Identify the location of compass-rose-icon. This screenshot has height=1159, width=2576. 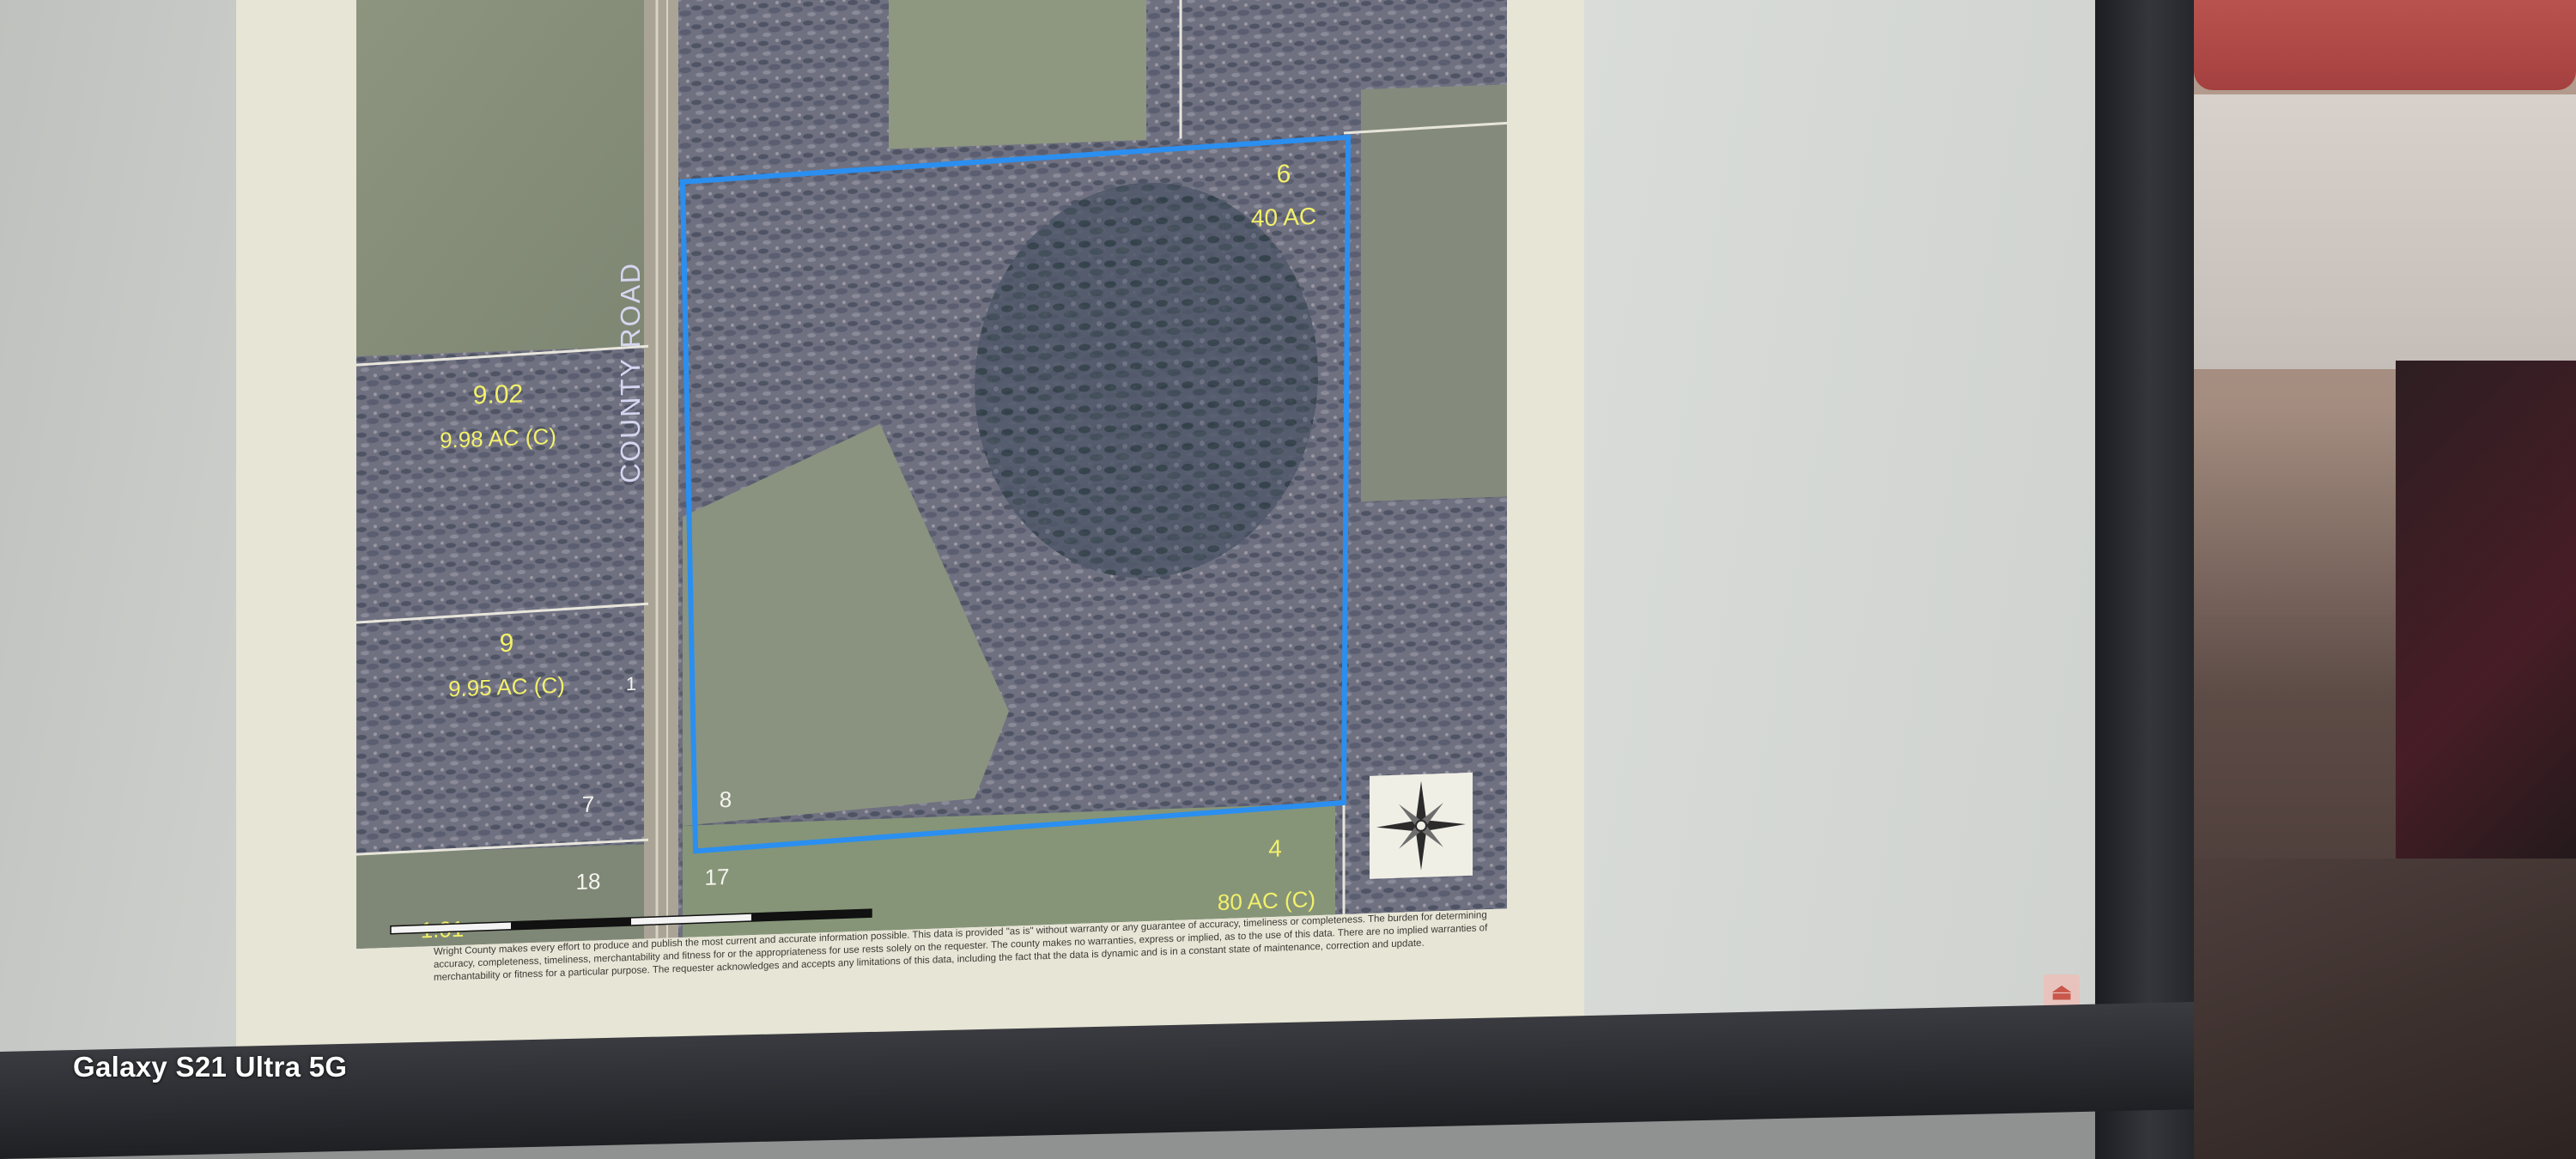
(1422, 826).